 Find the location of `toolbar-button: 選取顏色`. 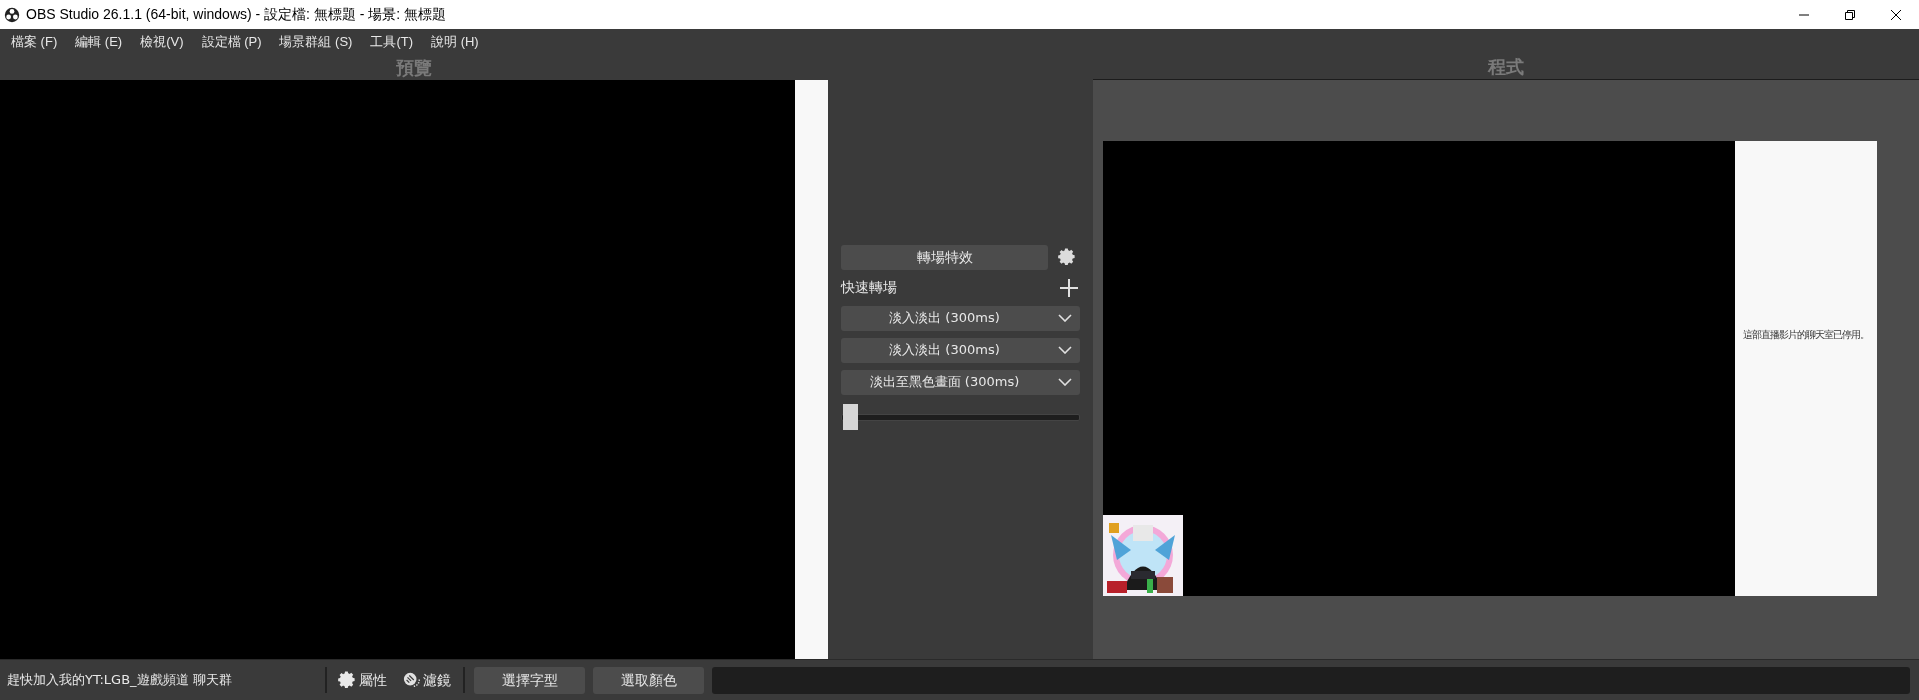

toolbar-button: 選取顏色 is located at coordinates (648, 680).